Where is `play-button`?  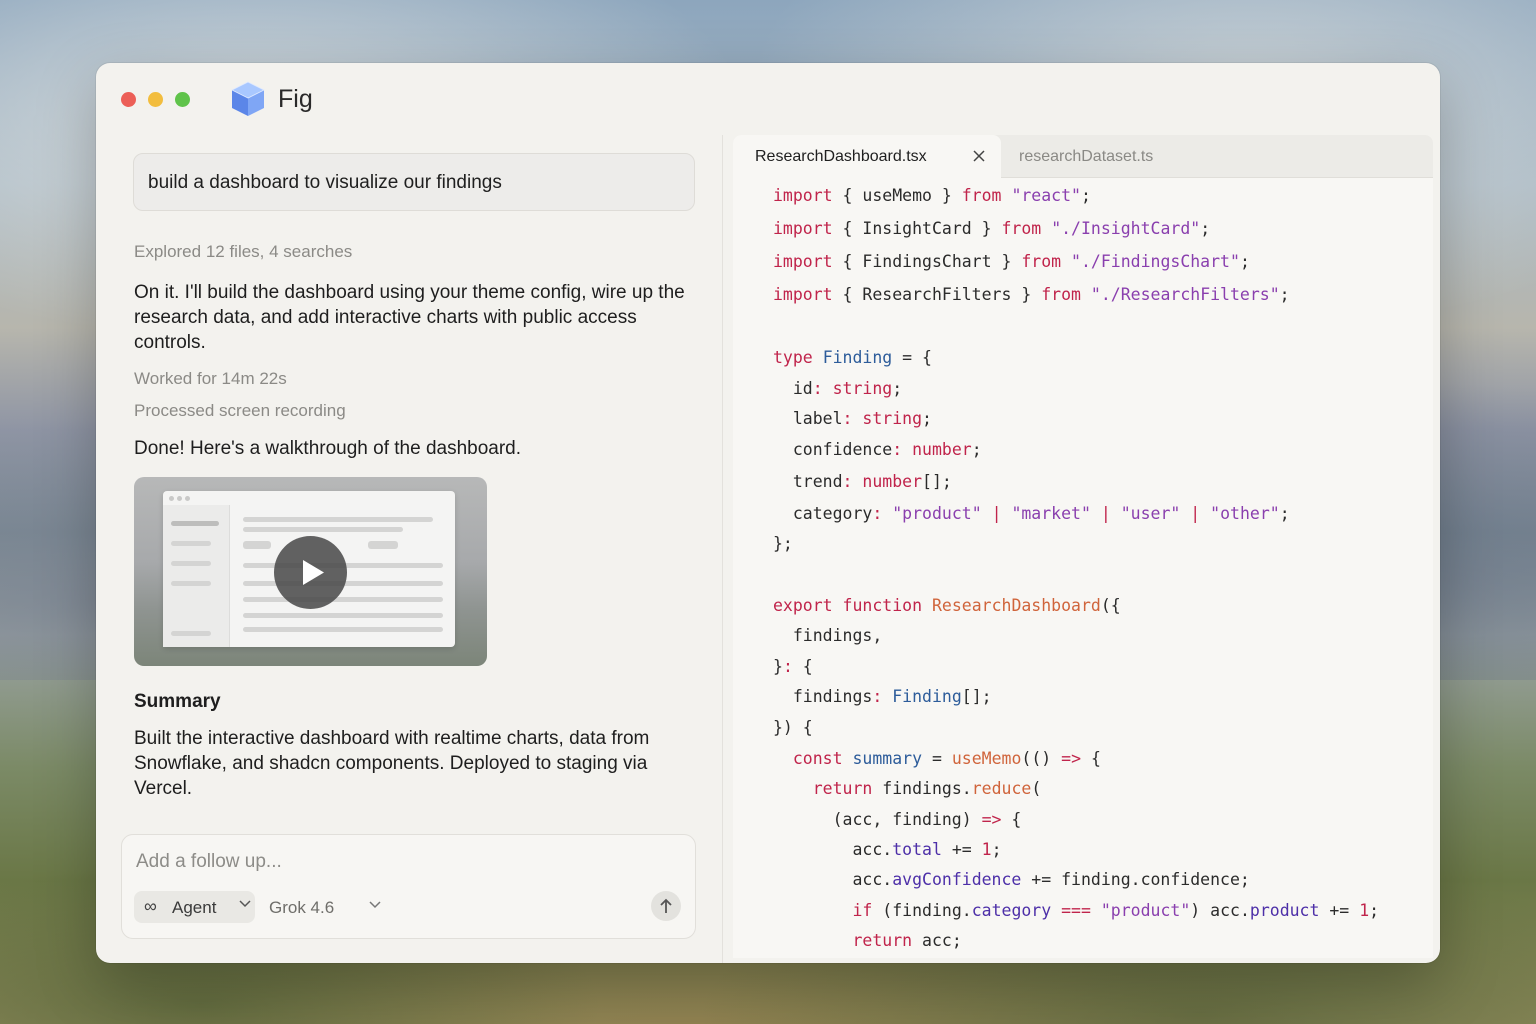
play-button is located at coordinates (310, 572).